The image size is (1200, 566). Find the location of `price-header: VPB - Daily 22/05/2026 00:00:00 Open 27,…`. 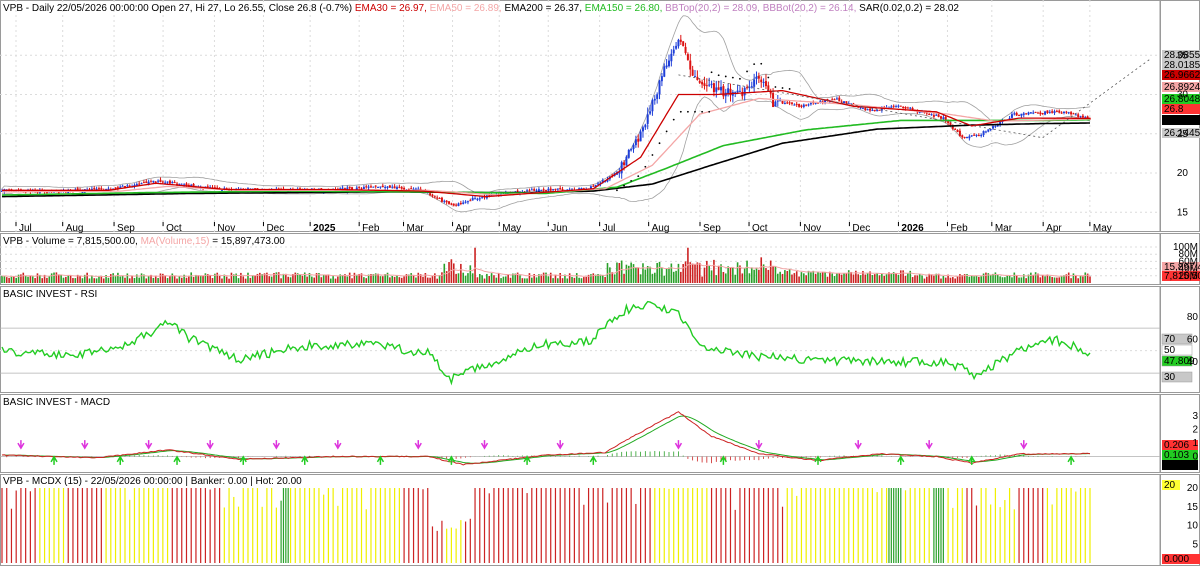

price-header: VPB - Daily 22/05/2026 00:00:00 Open 27,… is located at coordinates (481, 8).